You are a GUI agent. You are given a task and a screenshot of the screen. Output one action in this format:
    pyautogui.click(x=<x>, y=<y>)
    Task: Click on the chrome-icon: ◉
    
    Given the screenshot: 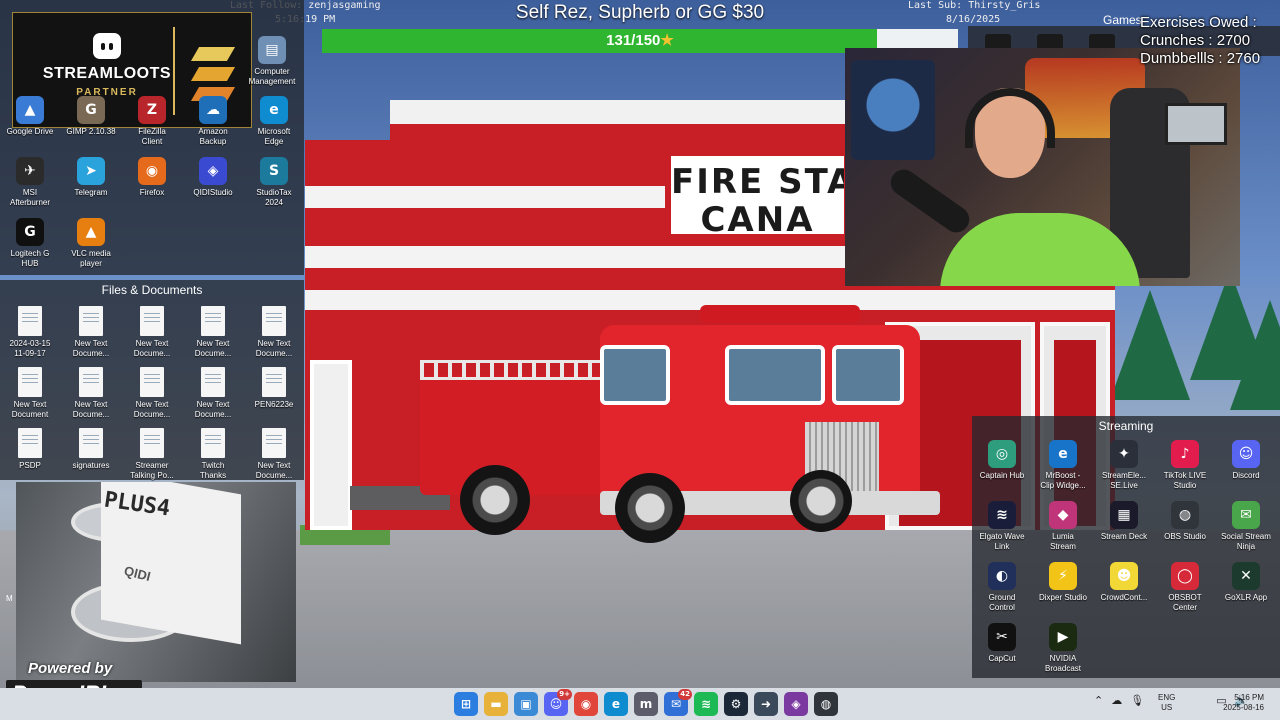 What is the action you would take?
    pyautogui.click(x=586, y=704)
    